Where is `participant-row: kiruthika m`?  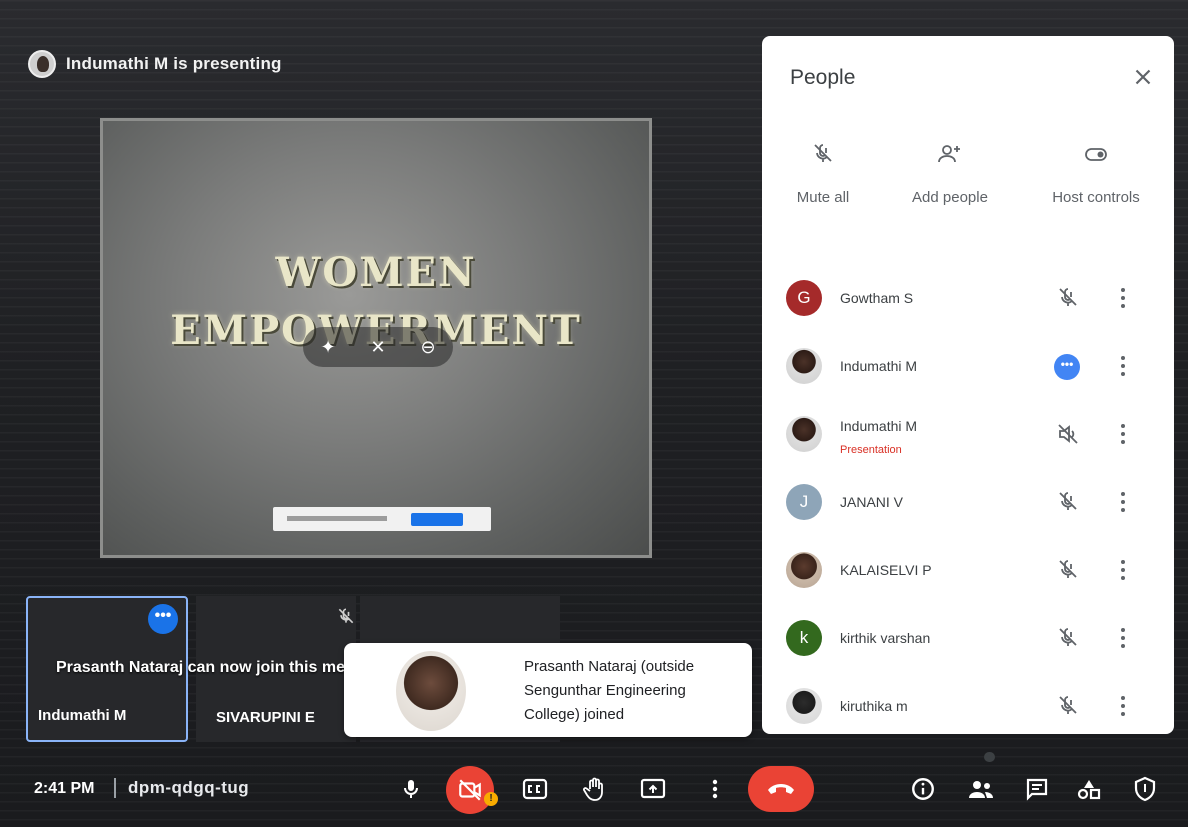
participant-row: kiruthika m is located at coordinates (968, 704).